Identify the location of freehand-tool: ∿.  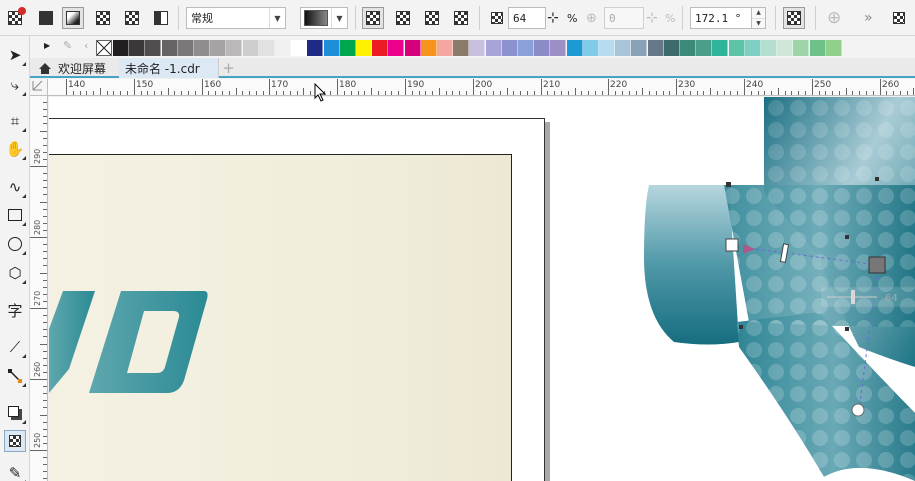
(15, 187).